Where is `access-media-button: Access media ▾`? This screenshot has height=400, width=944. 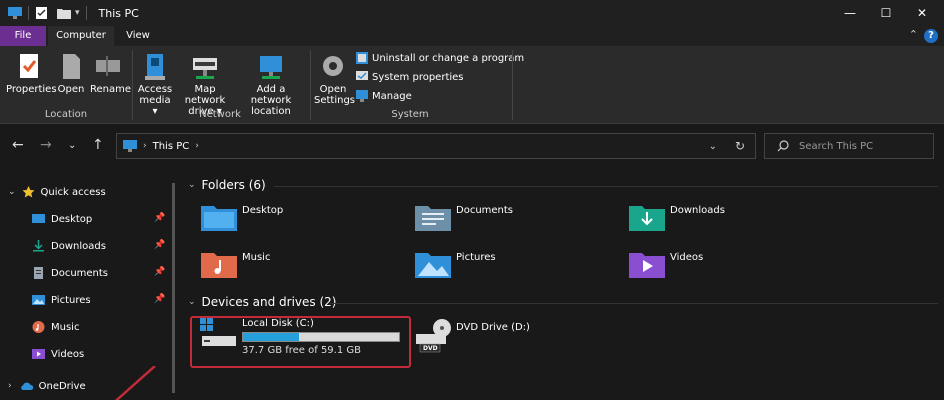
access-media-button: Access media ▾ is located at coordinates (155, 84).